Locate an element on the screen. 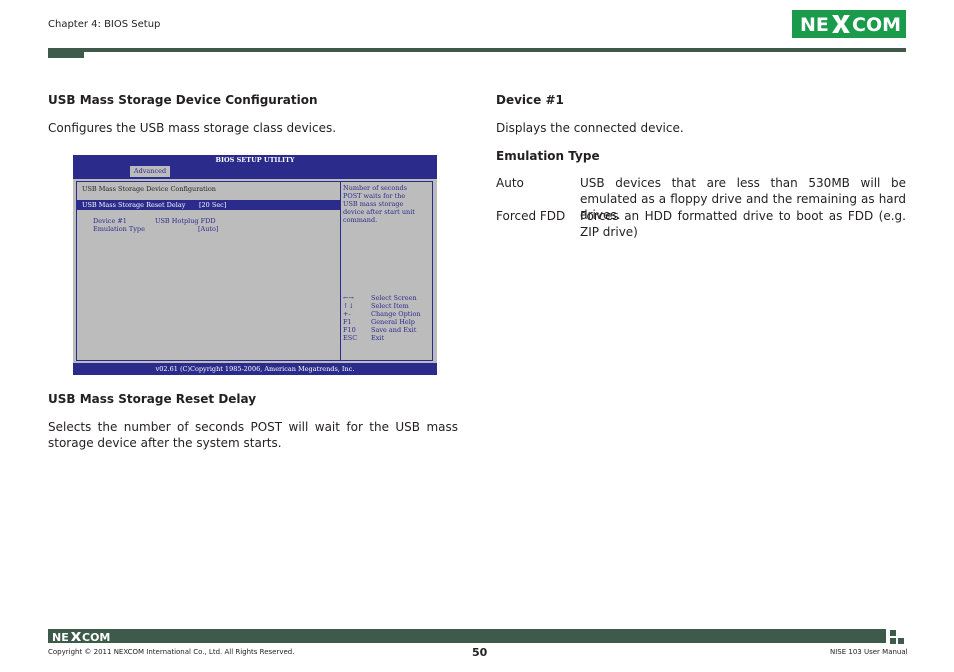 The width and height of the screenshot is (954, 672). bios-key-desc: Select Item is located at coordinates (390, 306).